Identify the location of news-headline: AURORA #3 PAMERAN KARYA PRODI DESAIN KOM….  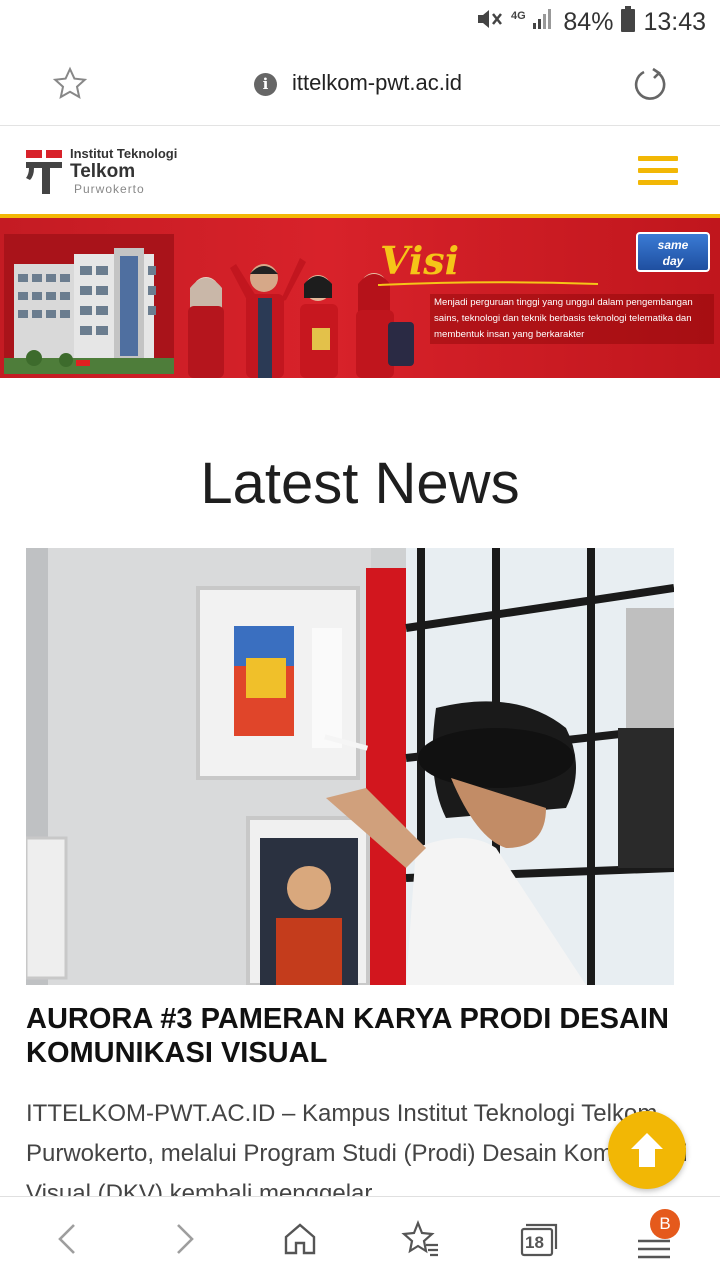
(360, 1036).